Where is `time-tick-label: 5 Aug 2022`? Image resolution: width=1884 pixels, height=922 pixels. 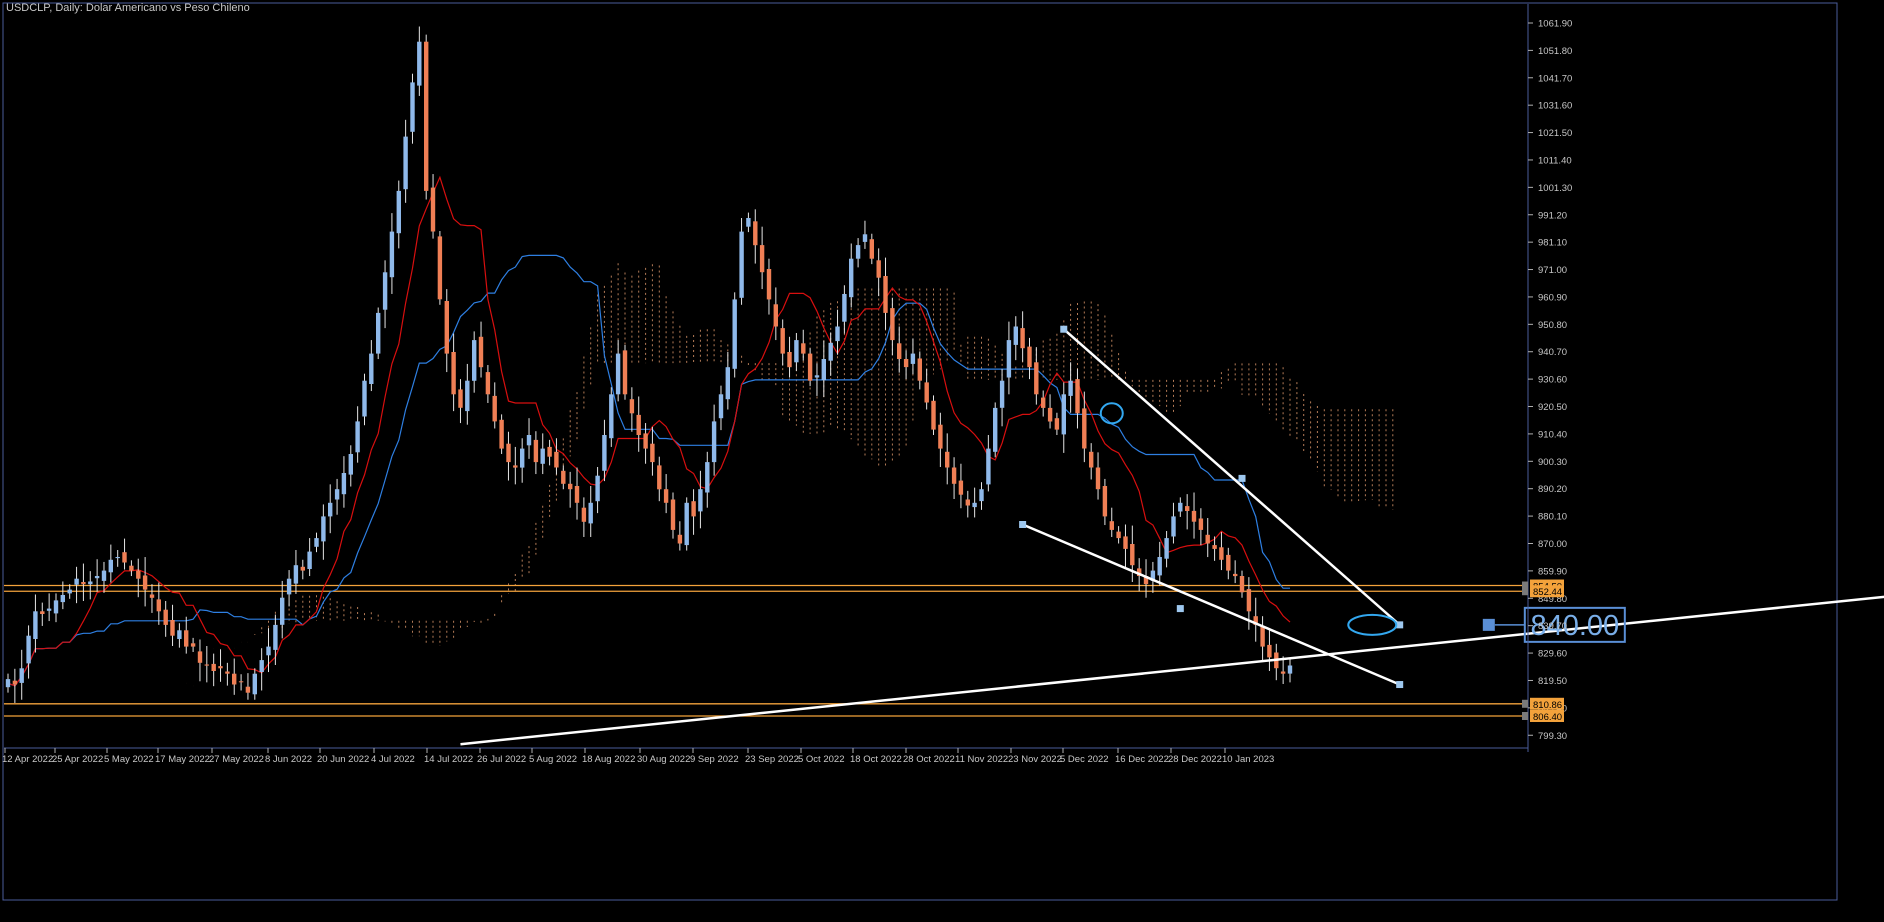
time-tick-label: 5 Aug 2022 is located at coordinates (553, 759).